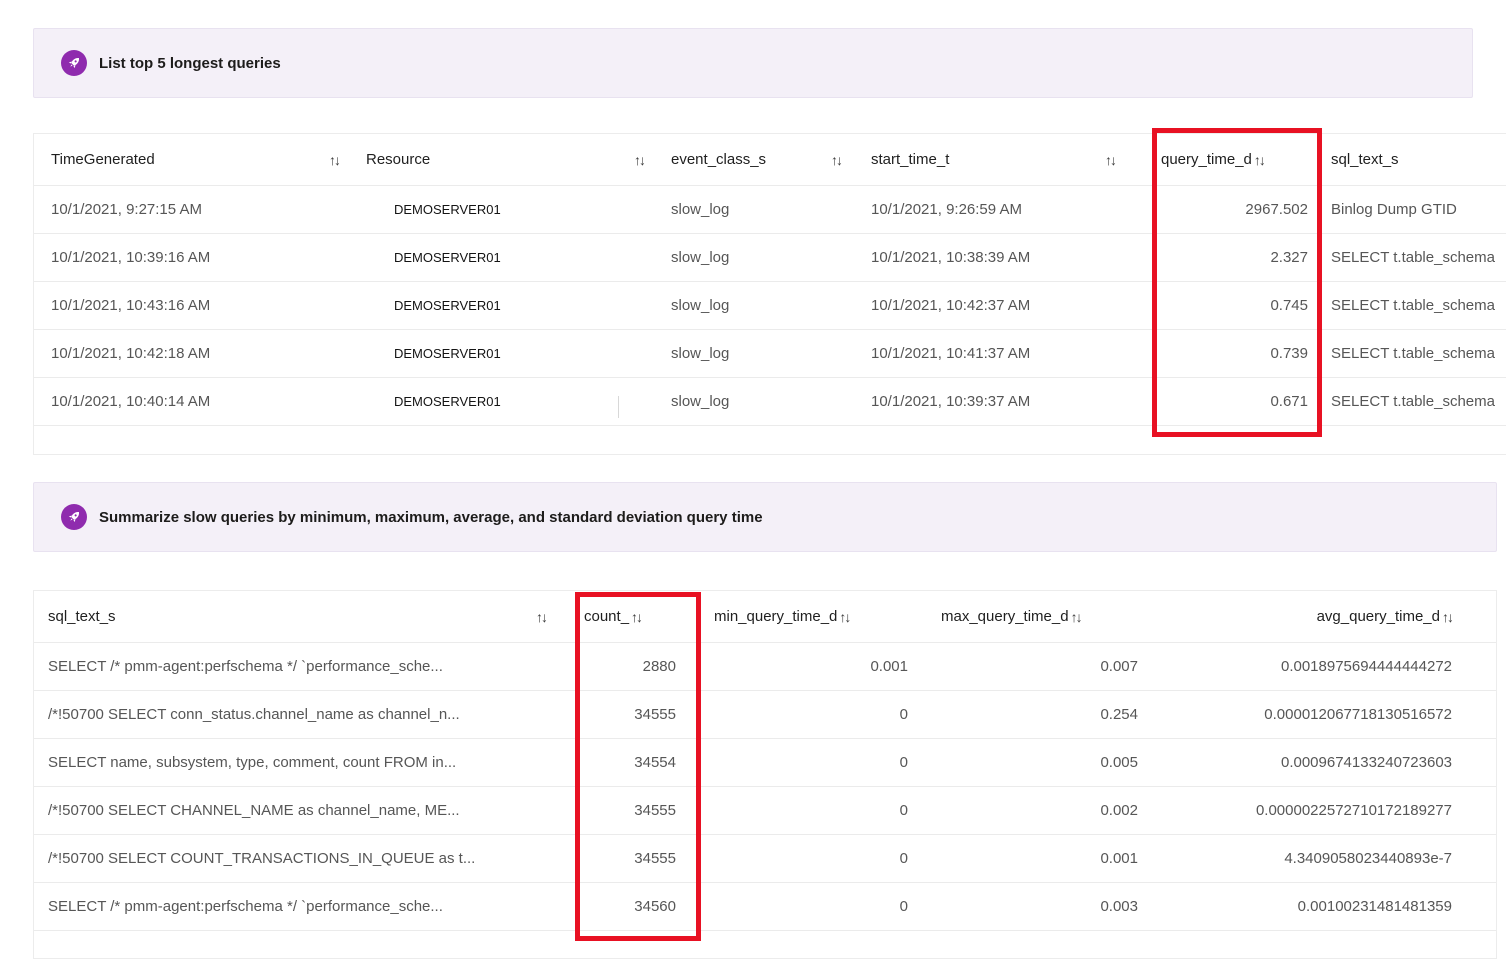  Describe the element at coordinates (1289, 257) in the screenshot. I see `cell-query-time: 2.327` at that location.